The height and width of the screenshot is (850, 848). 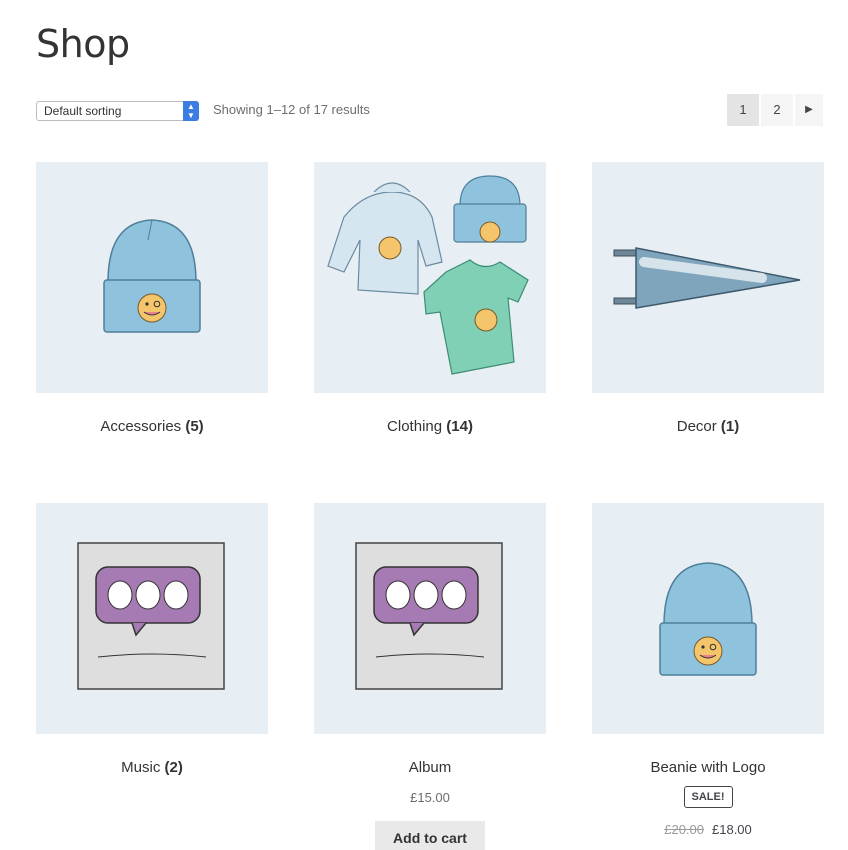 I want to click on product-card-album: Album £15.00 Add to cart, so click(x=430, y=676).